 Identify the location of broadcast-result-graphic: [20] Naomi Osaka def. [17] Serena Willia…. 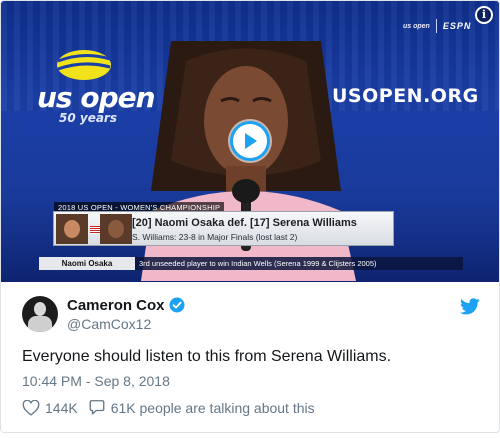
(223, 228).